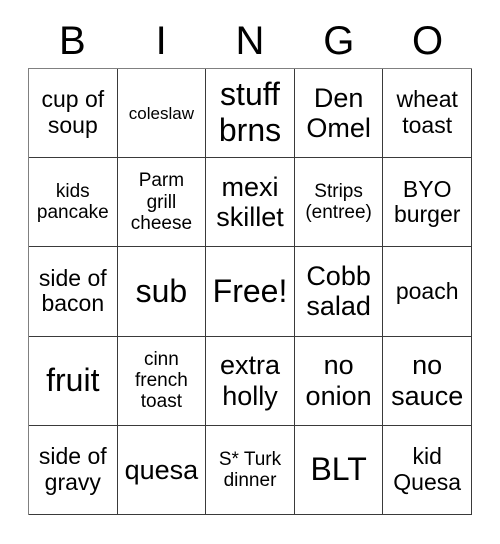 The image size is (500, 544). I want to click on bingo-cell-label: no sauce, so click(427, 380).